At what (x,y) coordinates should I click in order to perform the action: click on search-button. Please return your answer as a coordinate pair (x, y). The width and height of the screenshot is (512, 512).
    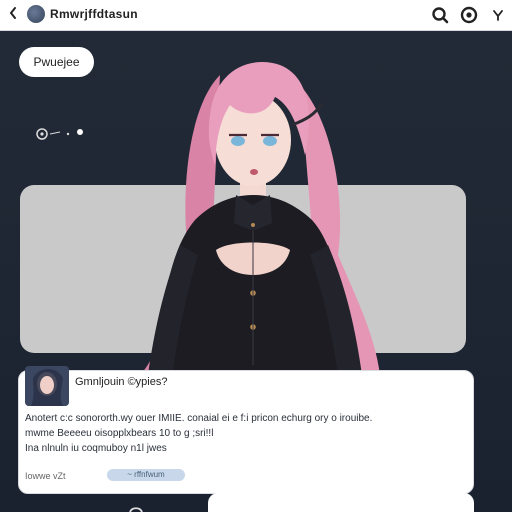
    Looking at the image, I should click on (440, 15).